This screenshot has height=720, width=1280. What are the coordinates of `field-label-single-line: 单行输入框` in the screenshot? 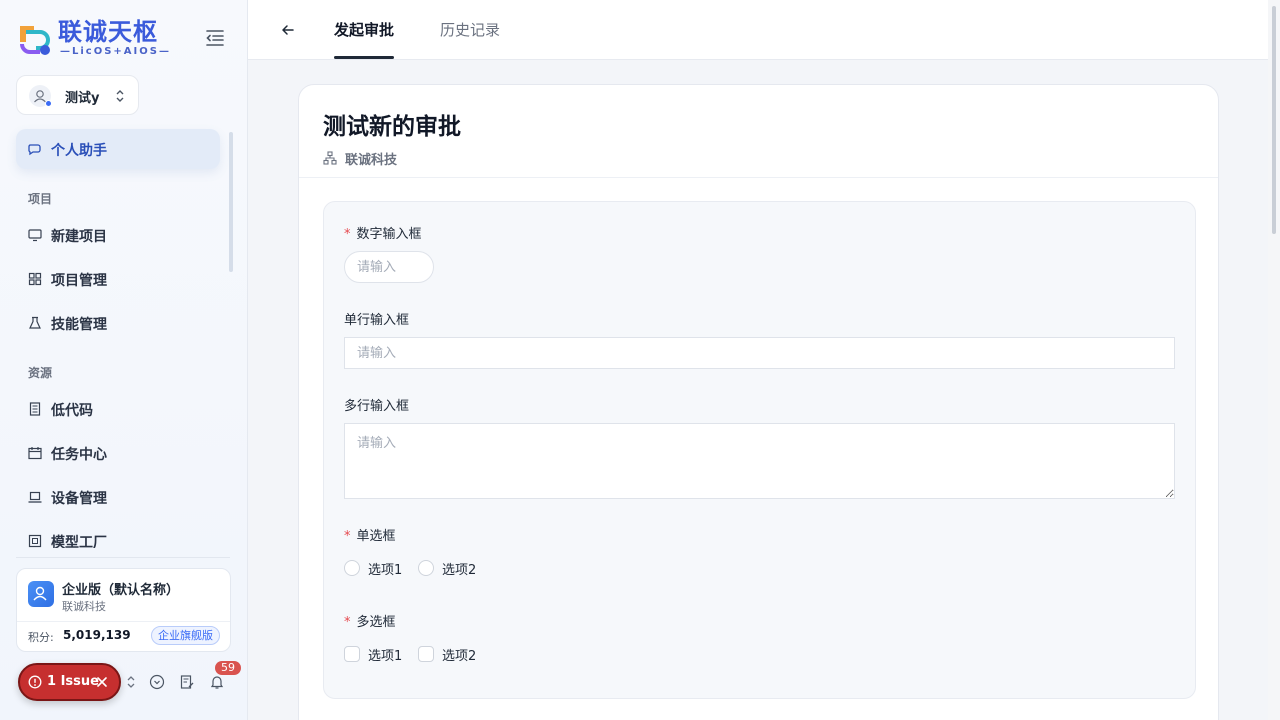 It's located at (377, 320).